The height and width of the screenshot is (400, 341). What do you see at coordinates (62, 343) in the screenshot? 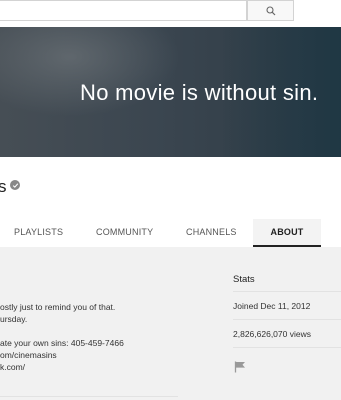
I see `description-line: ate your own sins: 405-459-7466` at bounding box center [62, 343].